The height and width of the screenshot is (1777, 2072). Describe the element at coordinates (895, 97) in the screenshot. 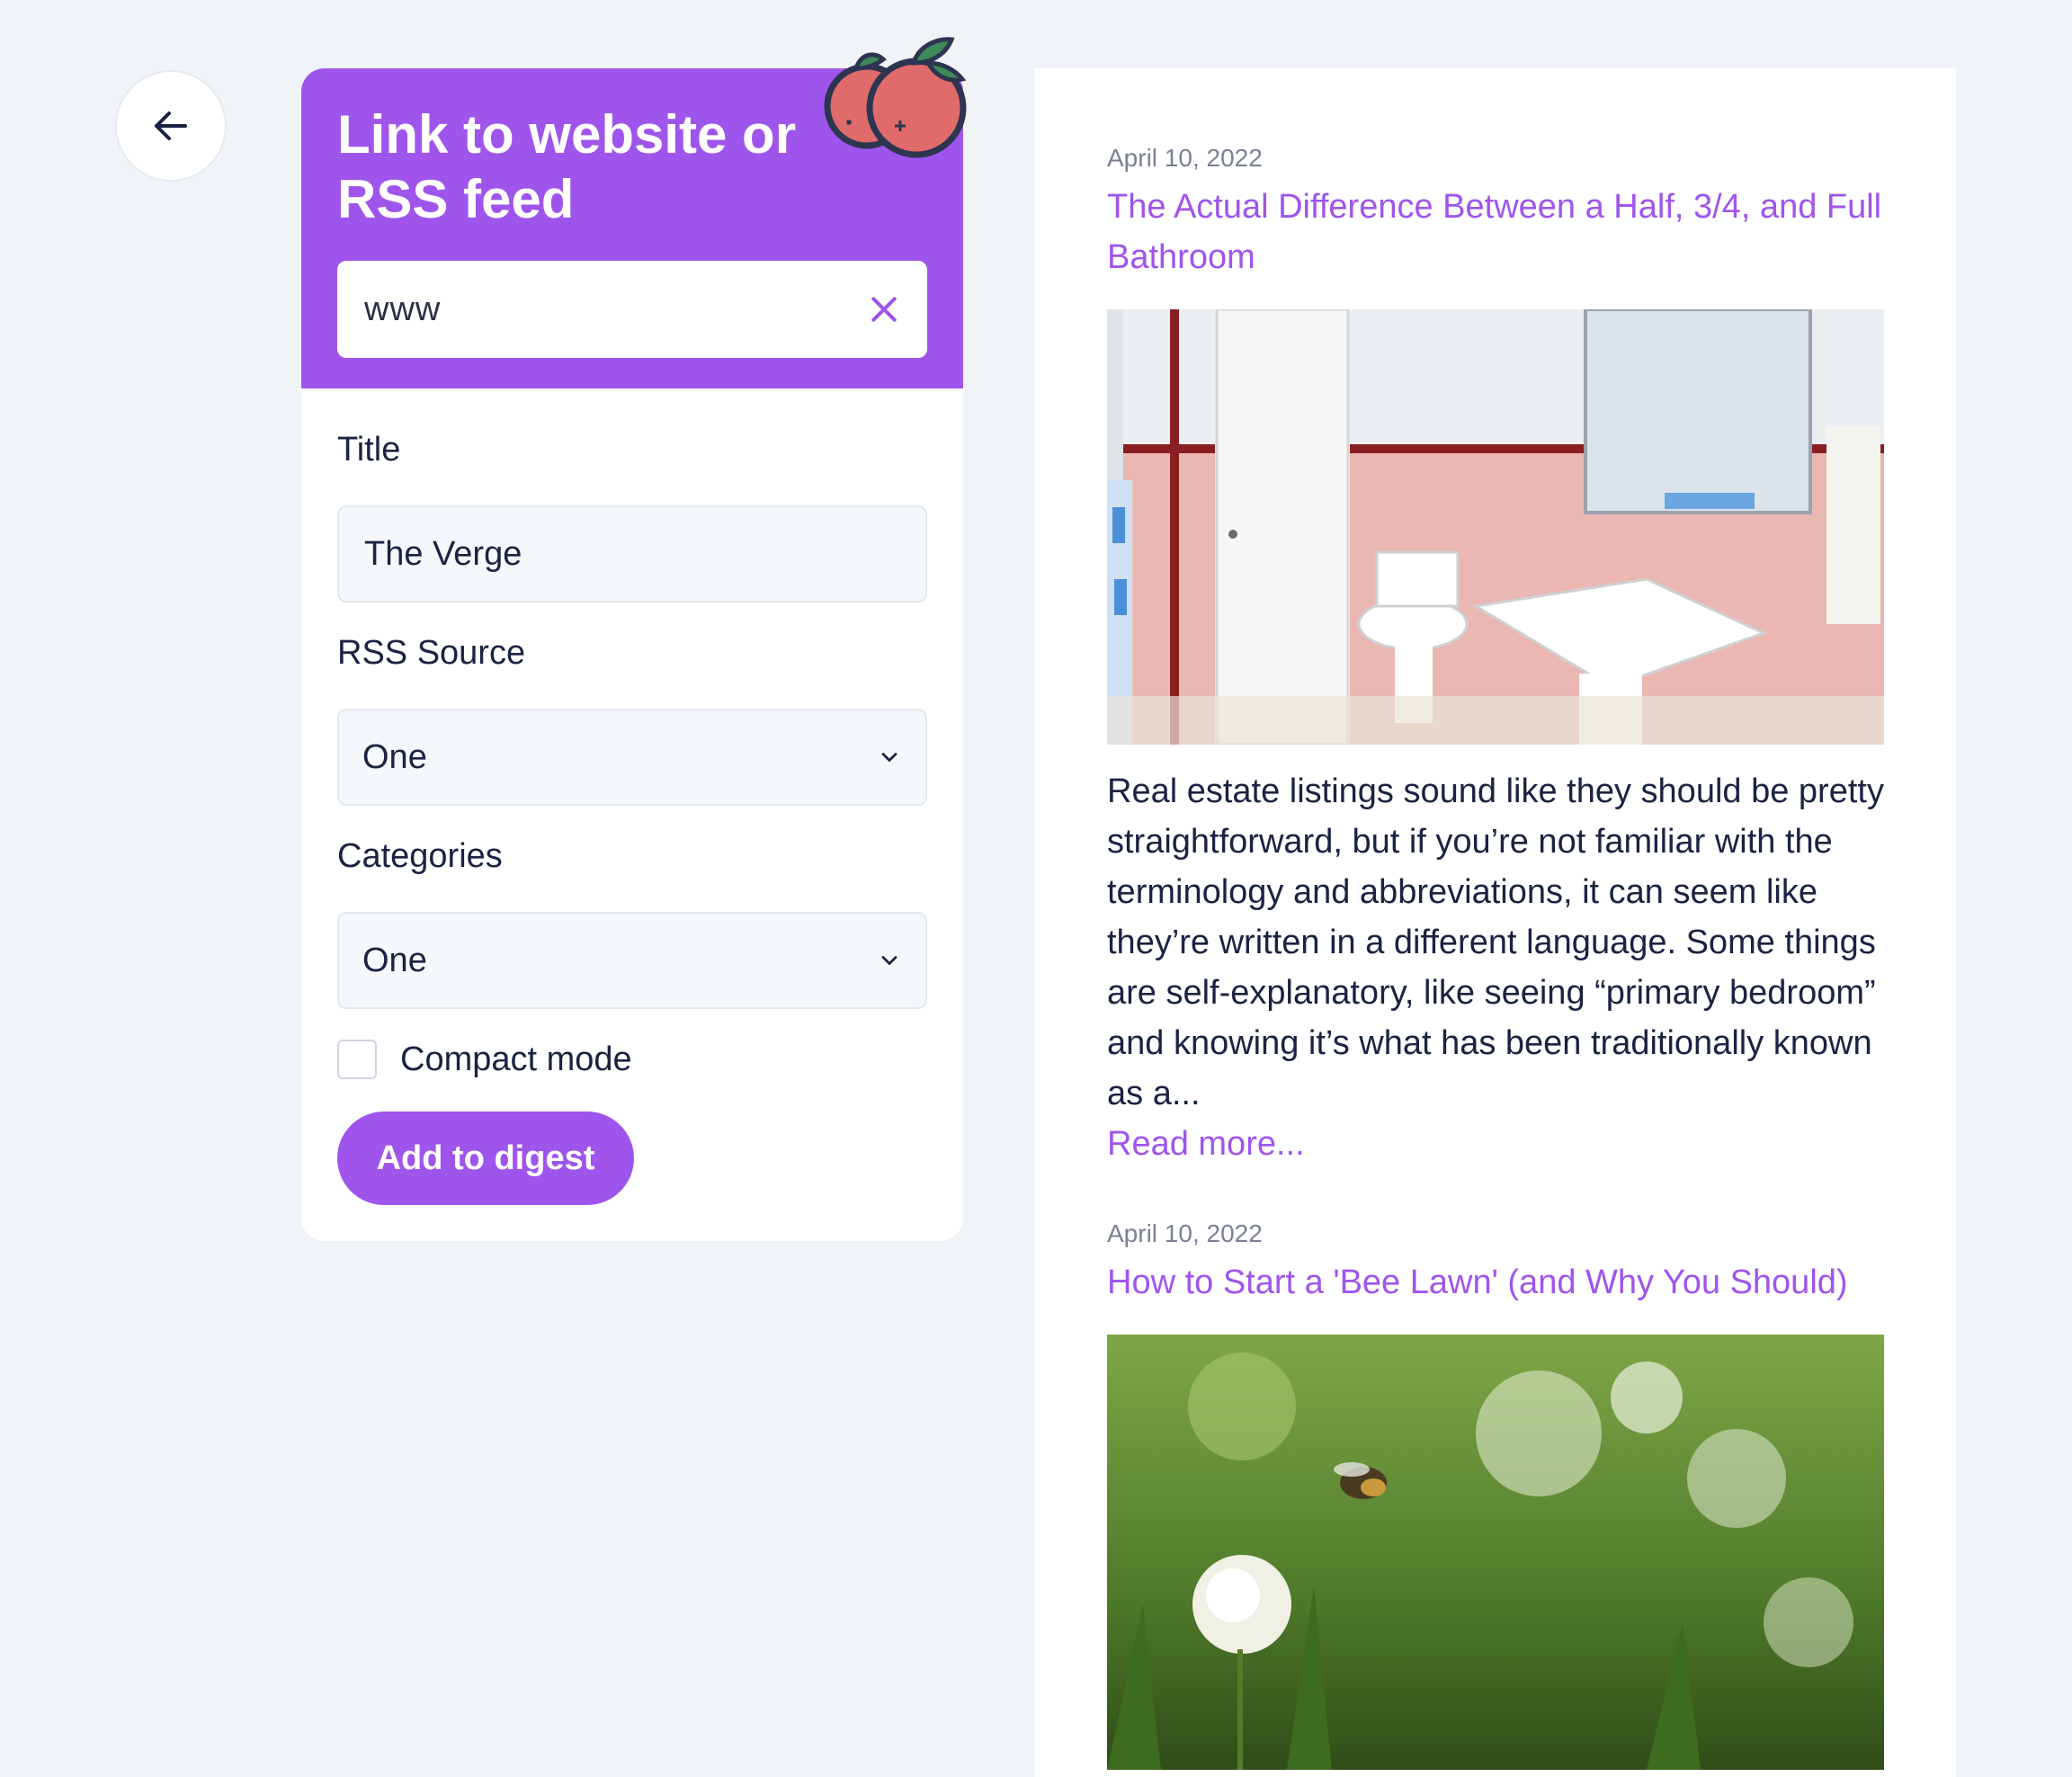

I see `berries-icon` at that location.